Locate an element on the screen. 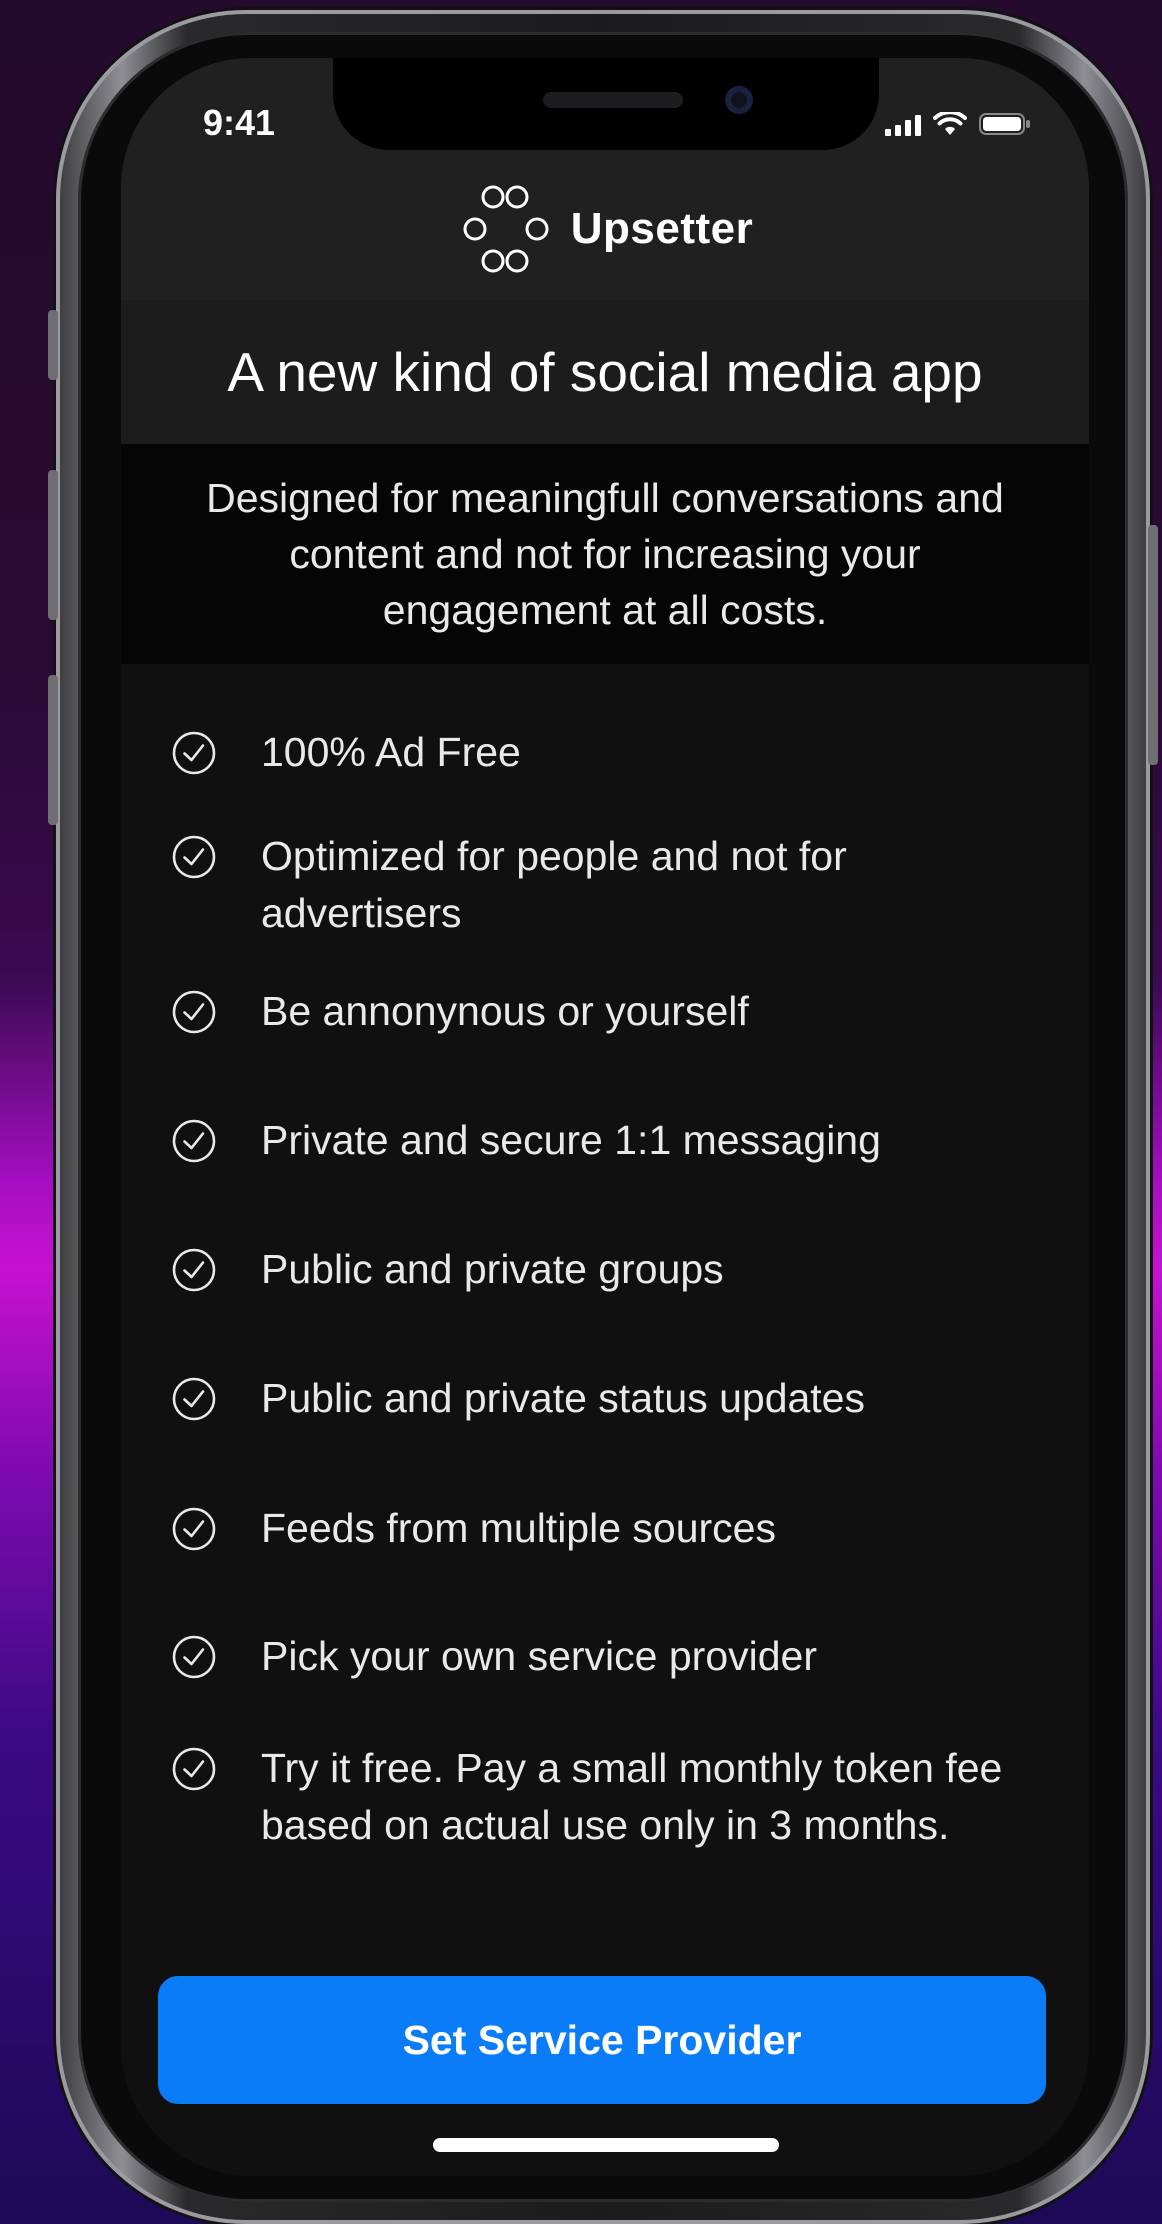  list-item: Public and private groups is located at coordinates (611, 1271).